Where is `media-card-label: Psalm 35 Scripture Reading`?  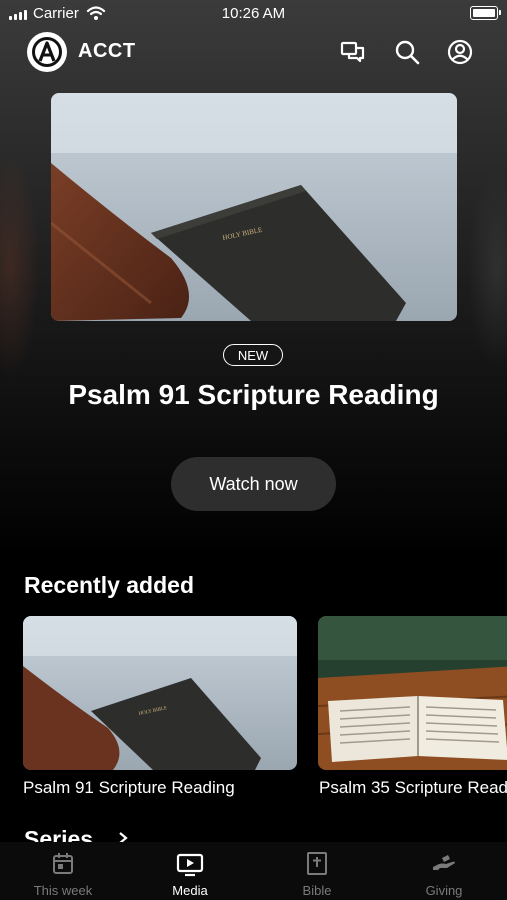
media-card-label: Psalm 35 Scripture Reading is located at coordinates (413, 788).